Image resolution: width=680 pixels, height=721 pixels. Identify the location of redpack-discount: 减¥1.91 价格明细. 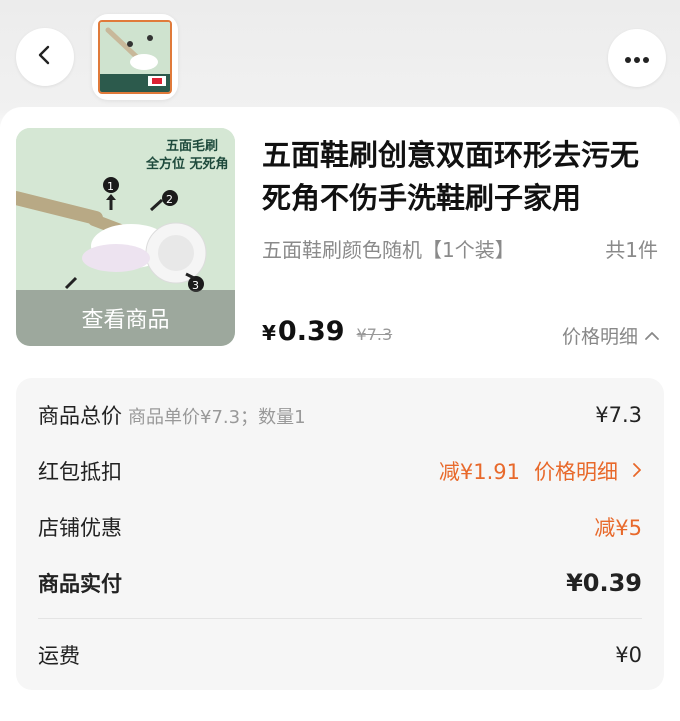
(540, 471).